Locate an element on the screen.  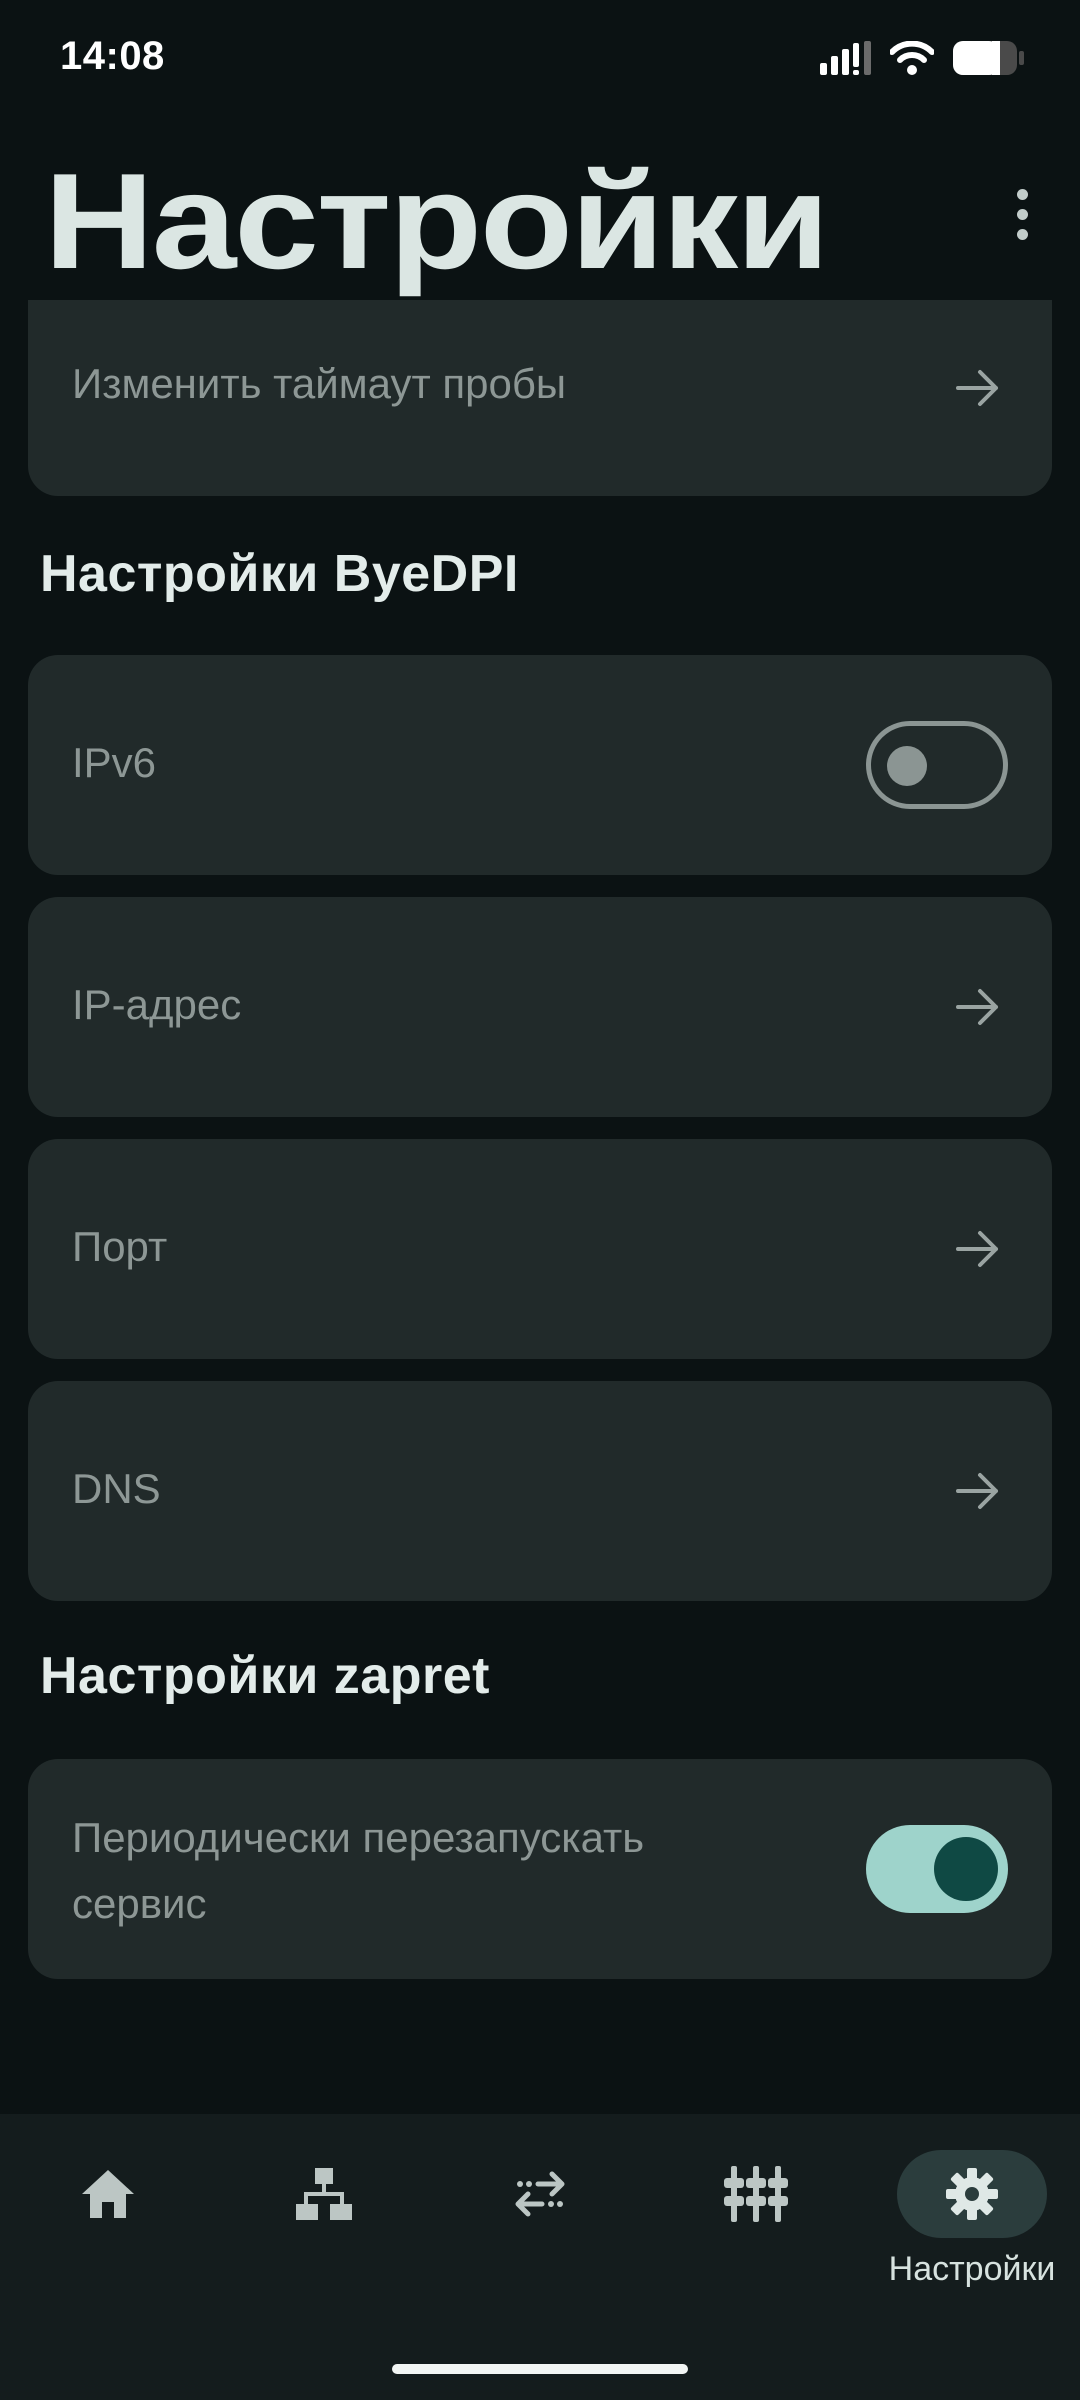
section-title-byedpi: Настройки ByeDPI is located at coordinates (279, 574).